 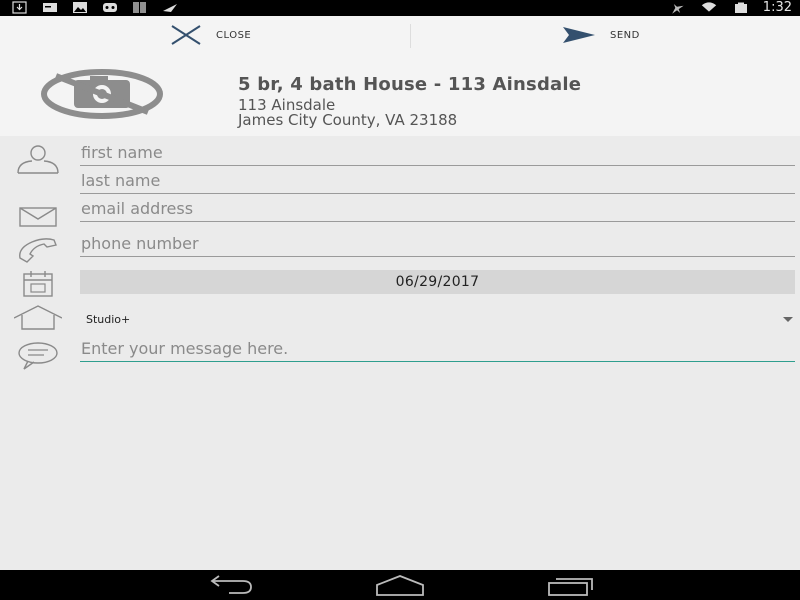 I want to click on phone-input, so click(x=437, y=243).